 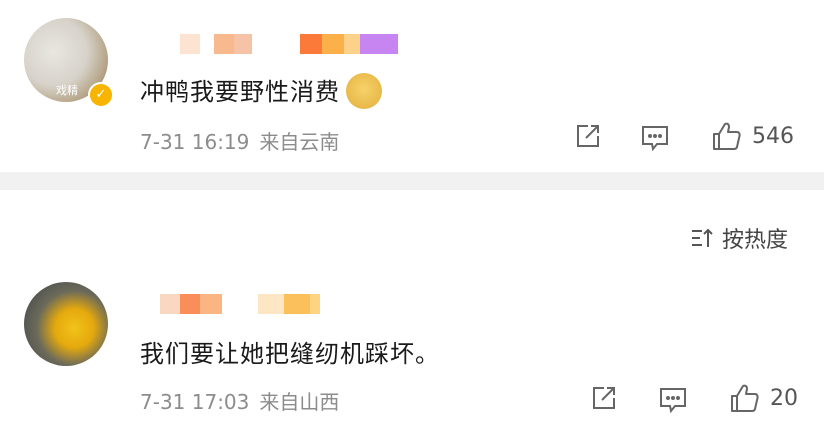 I want to click on sort-icon, so click(x=702, y=237).